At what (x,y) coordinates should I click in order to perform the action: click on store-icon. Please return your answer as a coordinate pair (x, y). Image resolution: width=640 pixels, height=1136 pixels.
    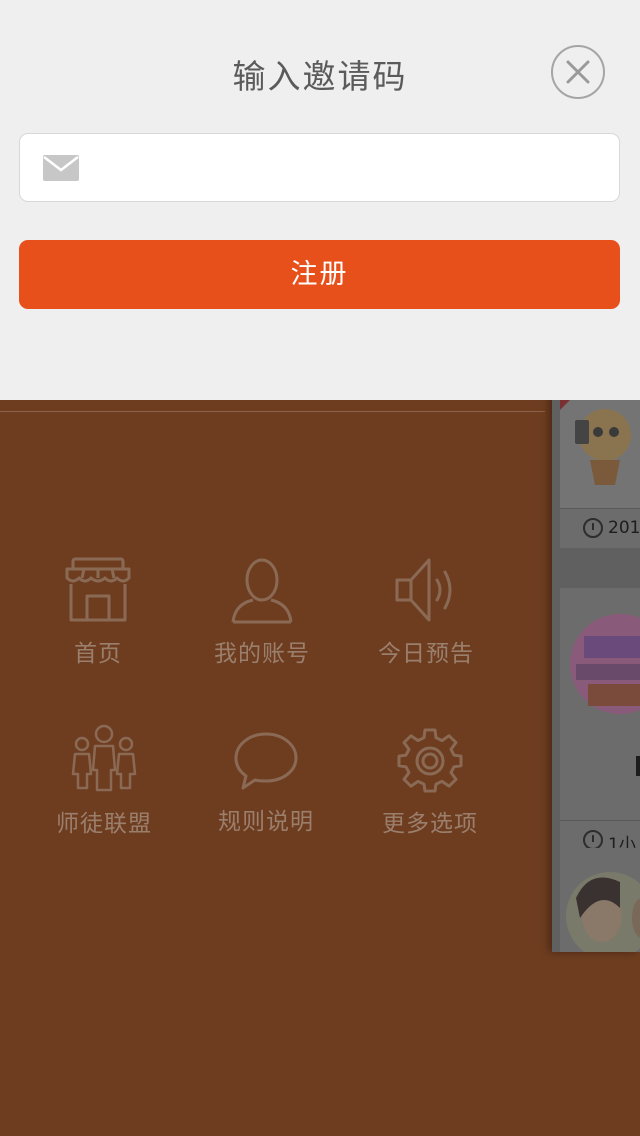
    Looking at the image, I should click on (98, 589).